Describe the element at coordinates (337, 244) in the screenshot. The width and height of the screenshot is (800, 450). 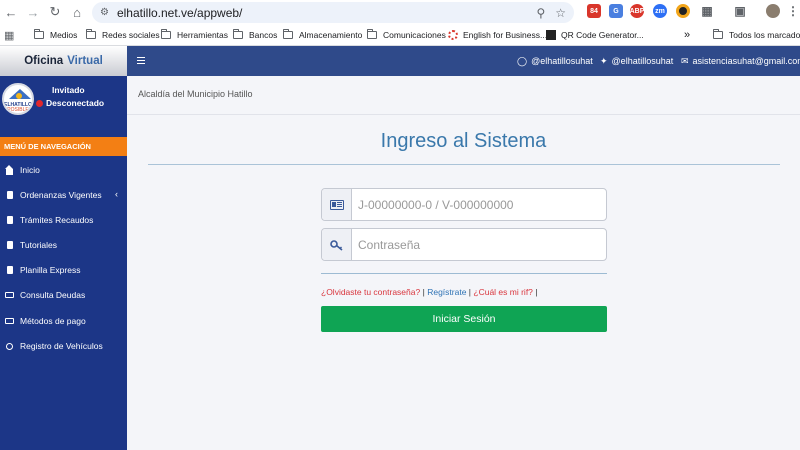
I see `key-icon` at that location.